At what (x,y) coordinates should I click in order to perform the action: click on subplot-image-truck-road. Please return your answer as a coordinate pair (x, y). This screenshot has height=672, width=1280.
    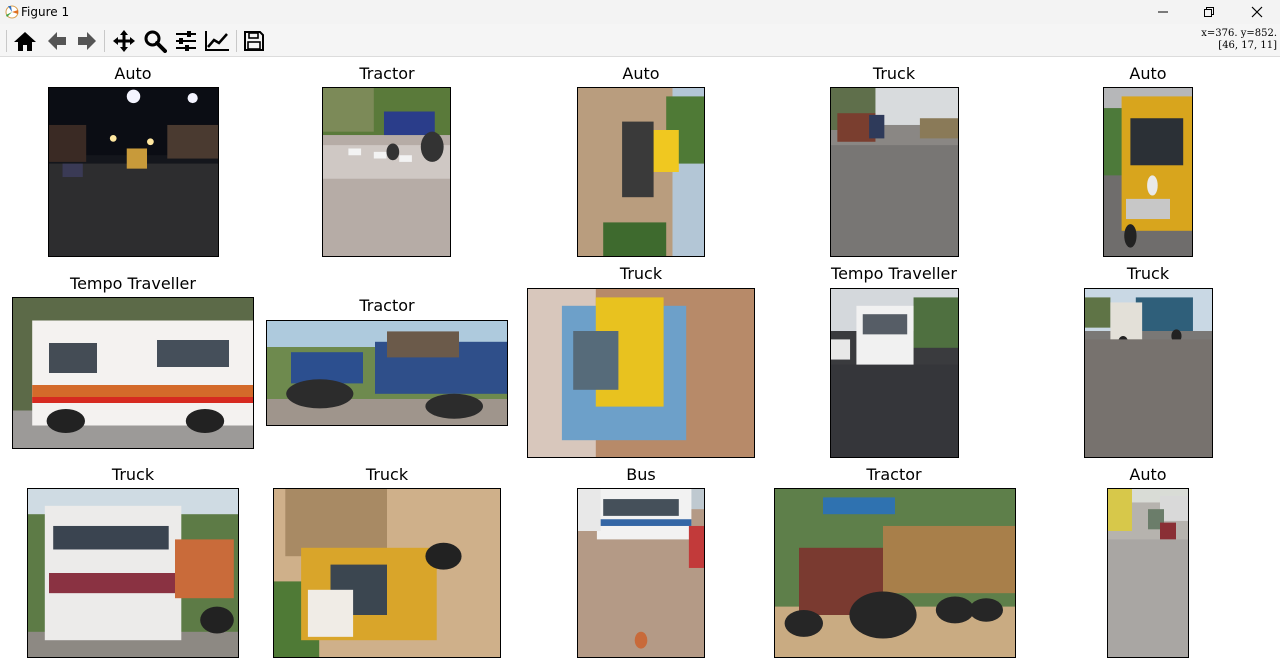
    Looking at the image, I should click on (894, 172).